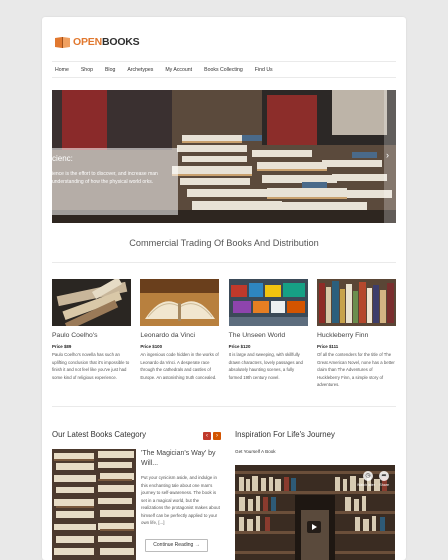  I want to click on inspiration-title: Inspiration For Life's Journey, so click(285, 434).